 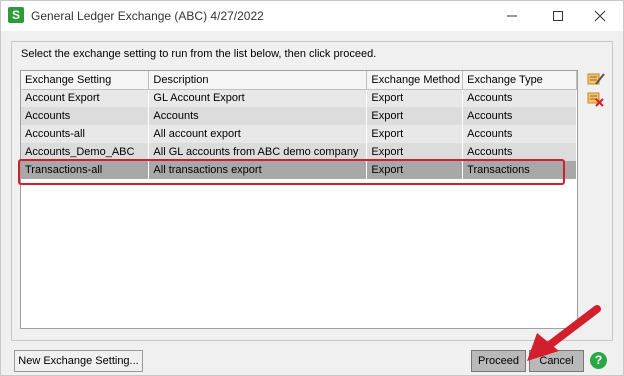 I want to click on cell-description: GL Account Export, so click(x=258, y=98).